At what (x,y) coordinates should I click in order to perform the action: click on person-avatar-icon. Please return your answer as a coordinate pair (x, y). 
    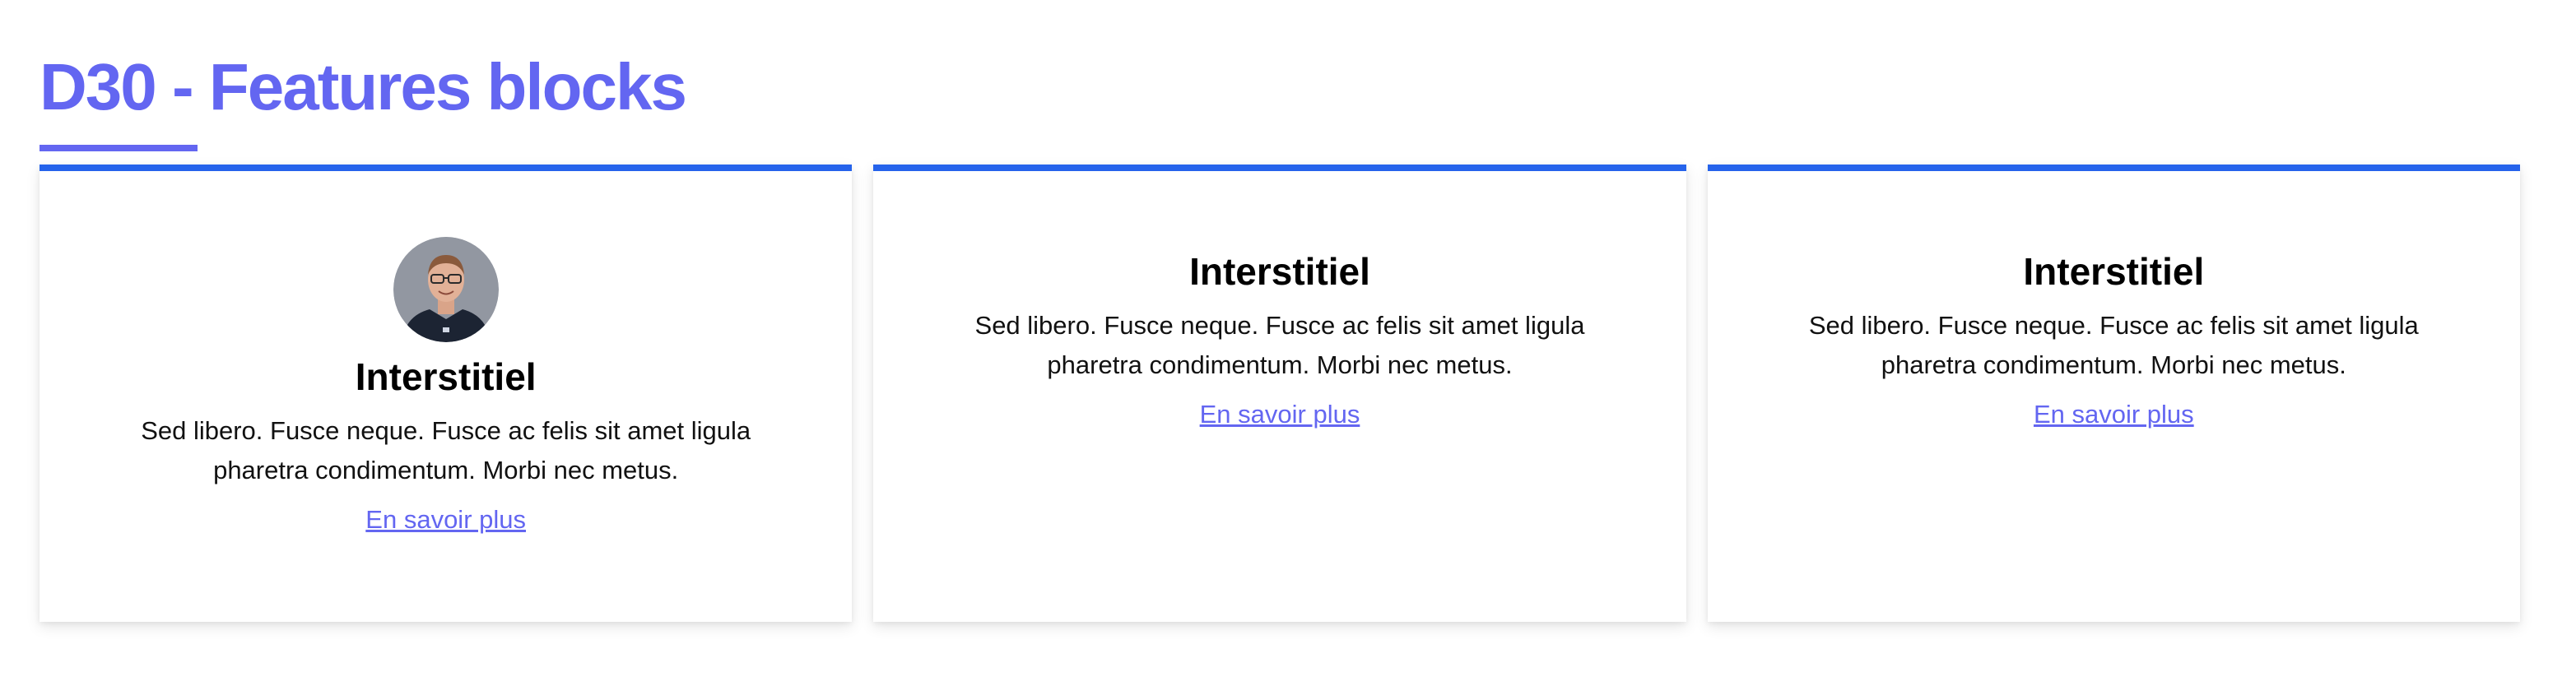
    Looking at the image, I should click on (446, 289).